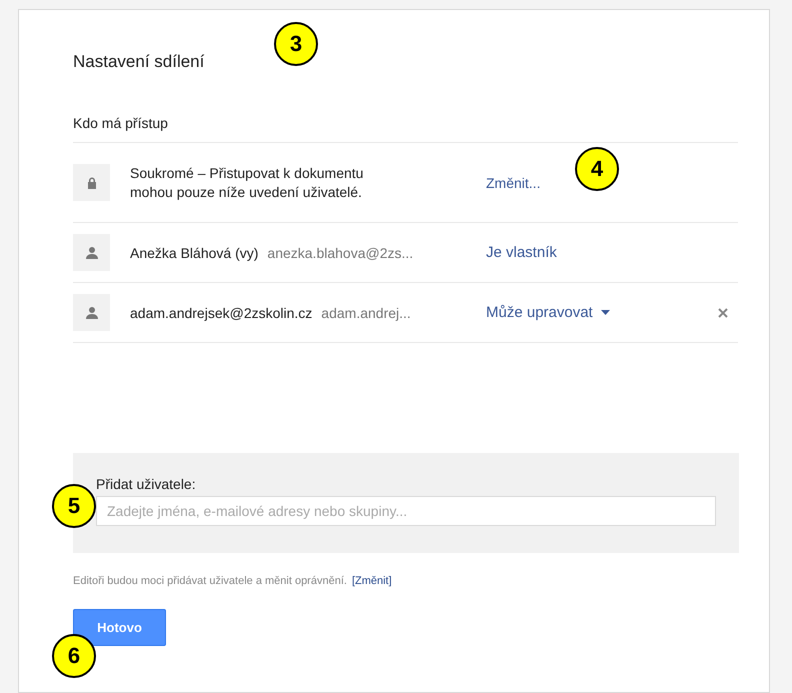  Describe the element at coordinates (723, 313) in the screenshot. I see `close-icon` at that location.